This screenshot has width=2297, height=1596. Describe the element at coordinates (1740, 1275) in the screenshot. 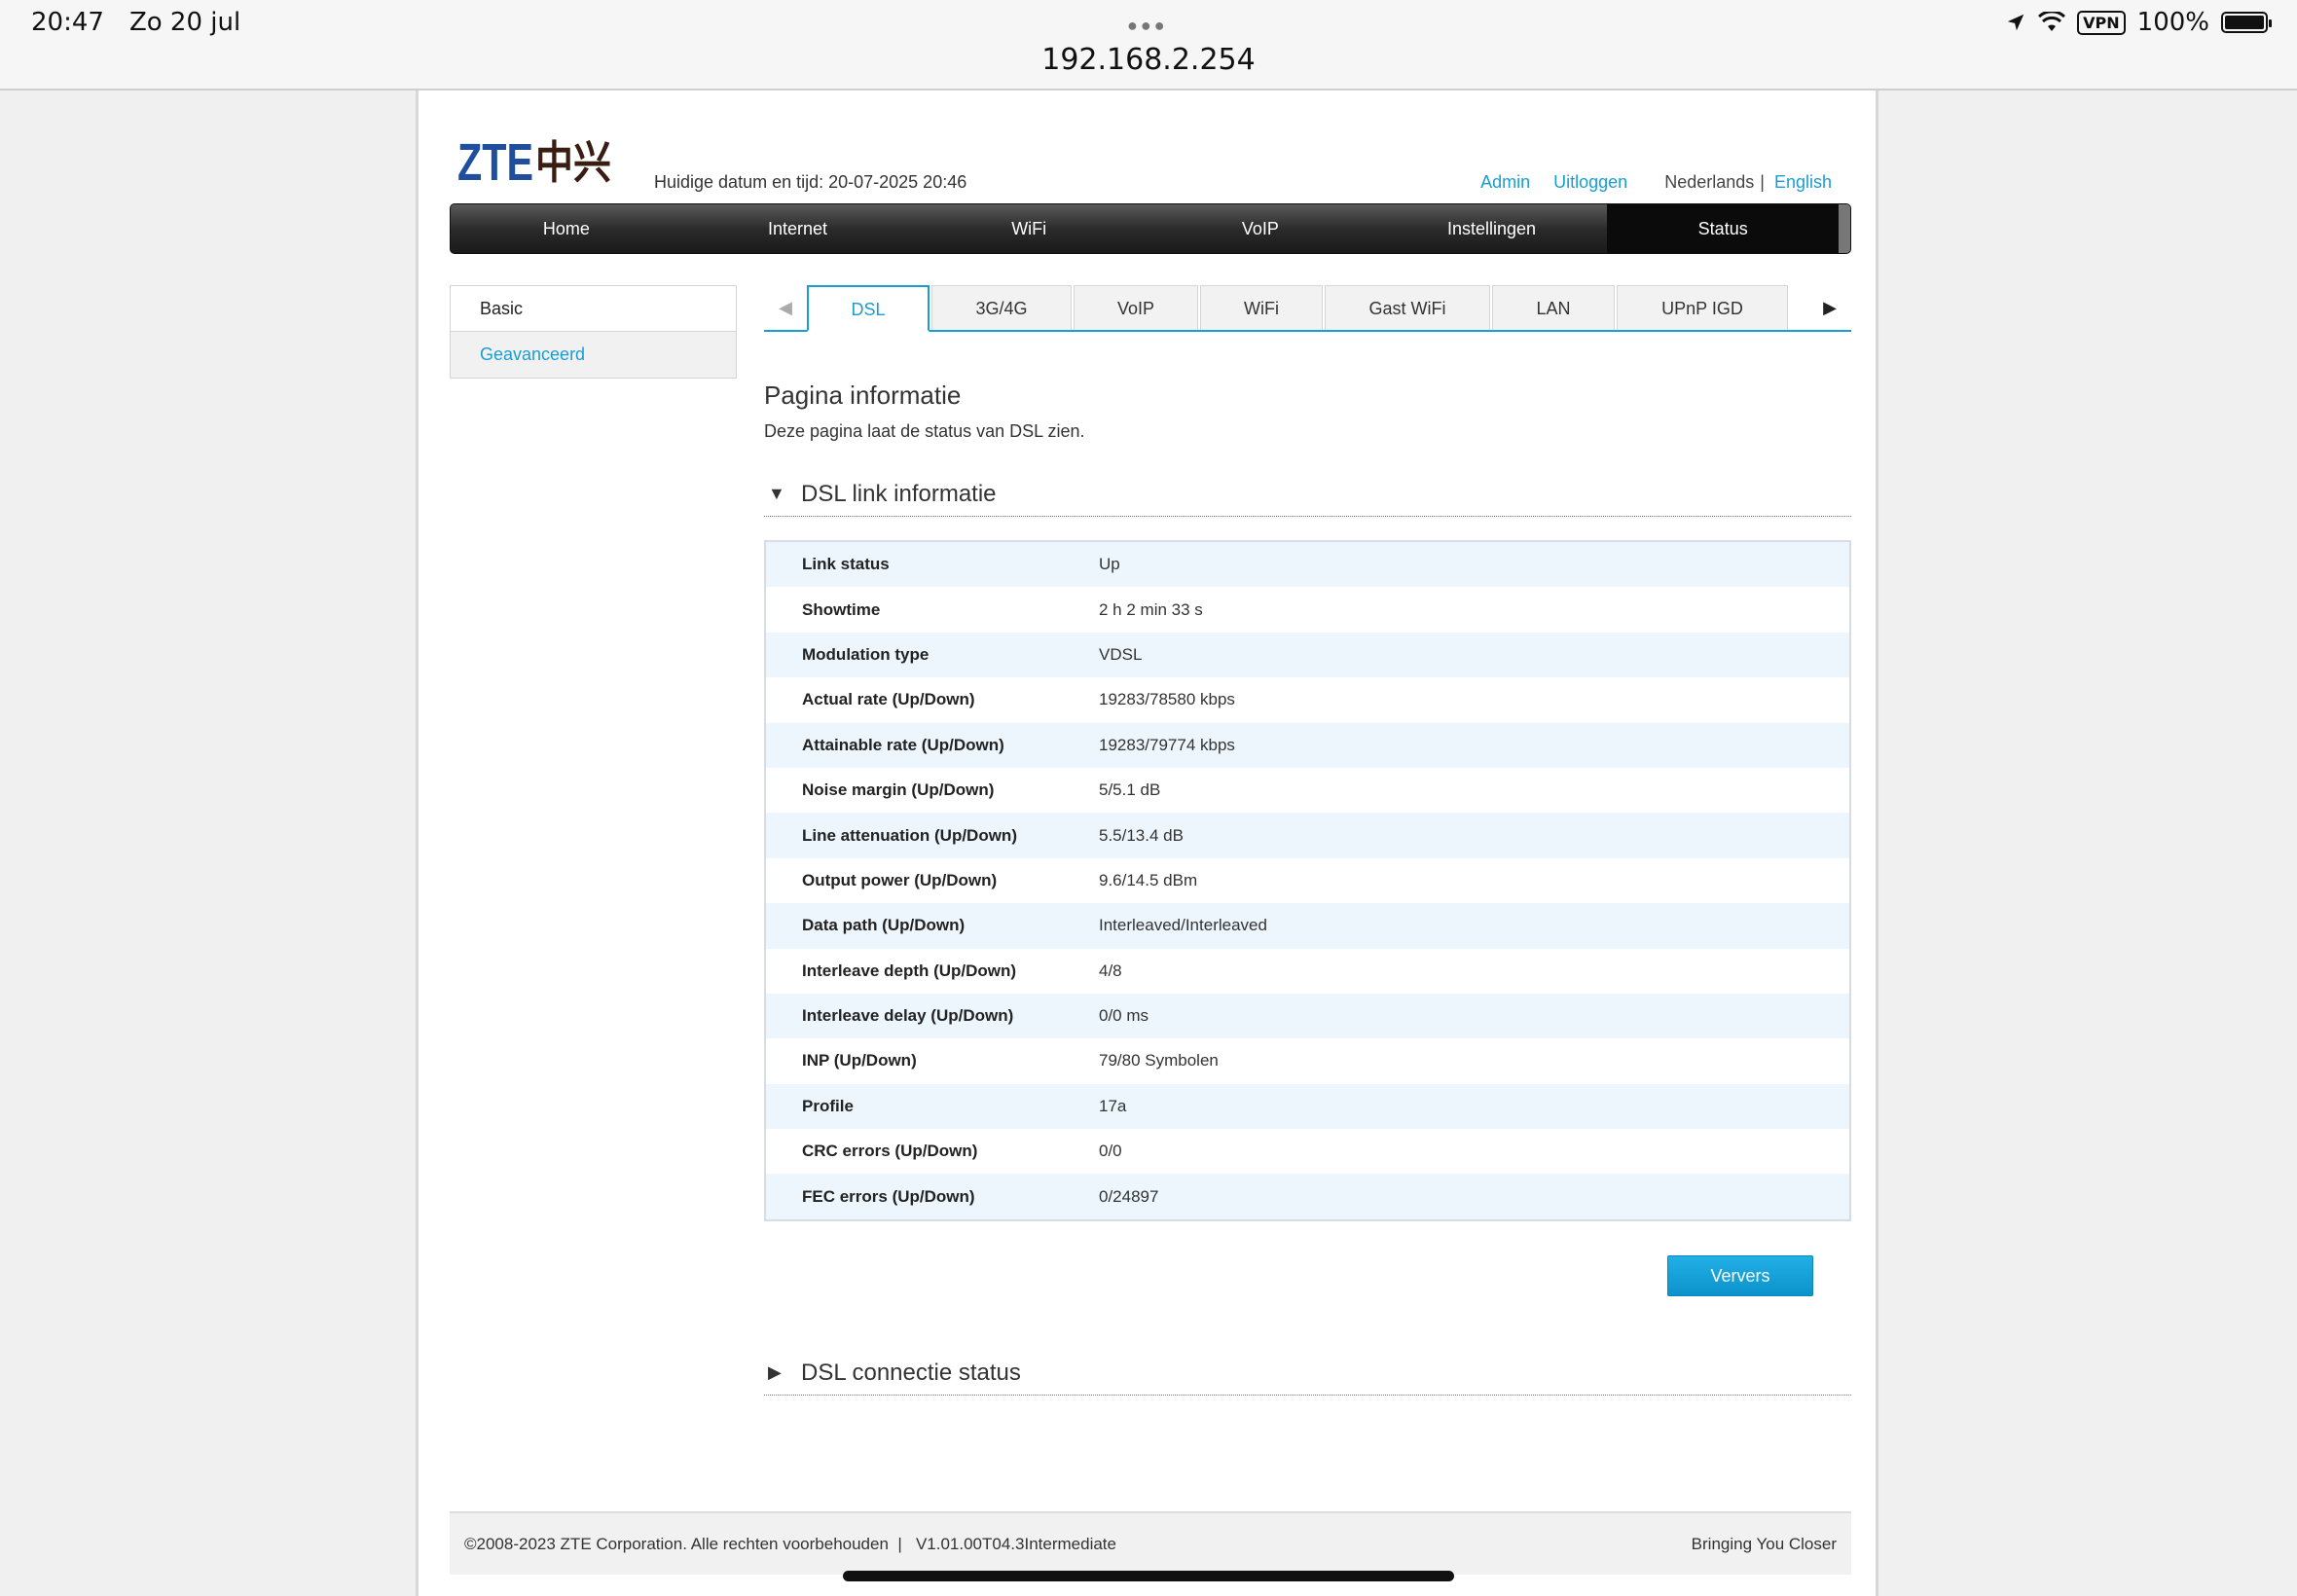

I see `refresh-button: Ververs` at that location.